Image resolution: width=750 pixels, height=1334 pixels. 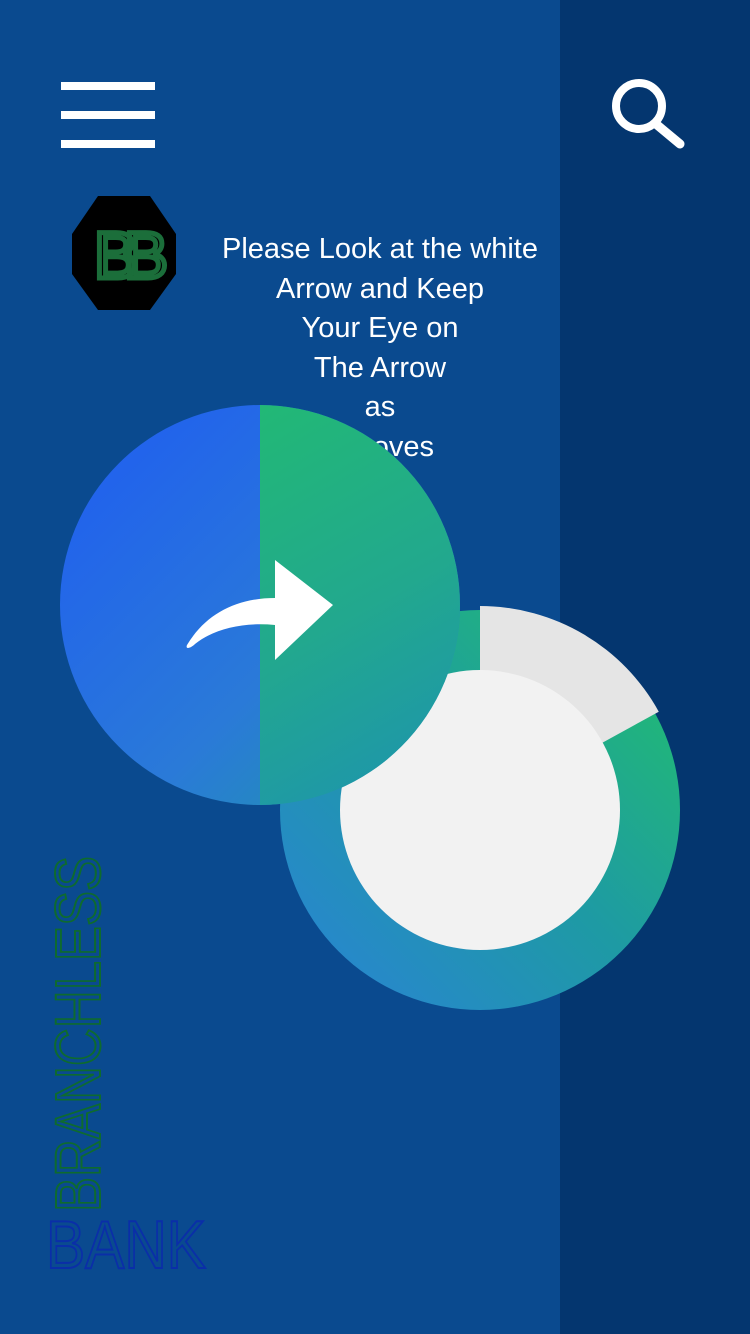 What do you see at coordinates (380, 288) in the screenshot?
I see `instruction-line: Arrow and Keep` at bounding box center [380, 288].